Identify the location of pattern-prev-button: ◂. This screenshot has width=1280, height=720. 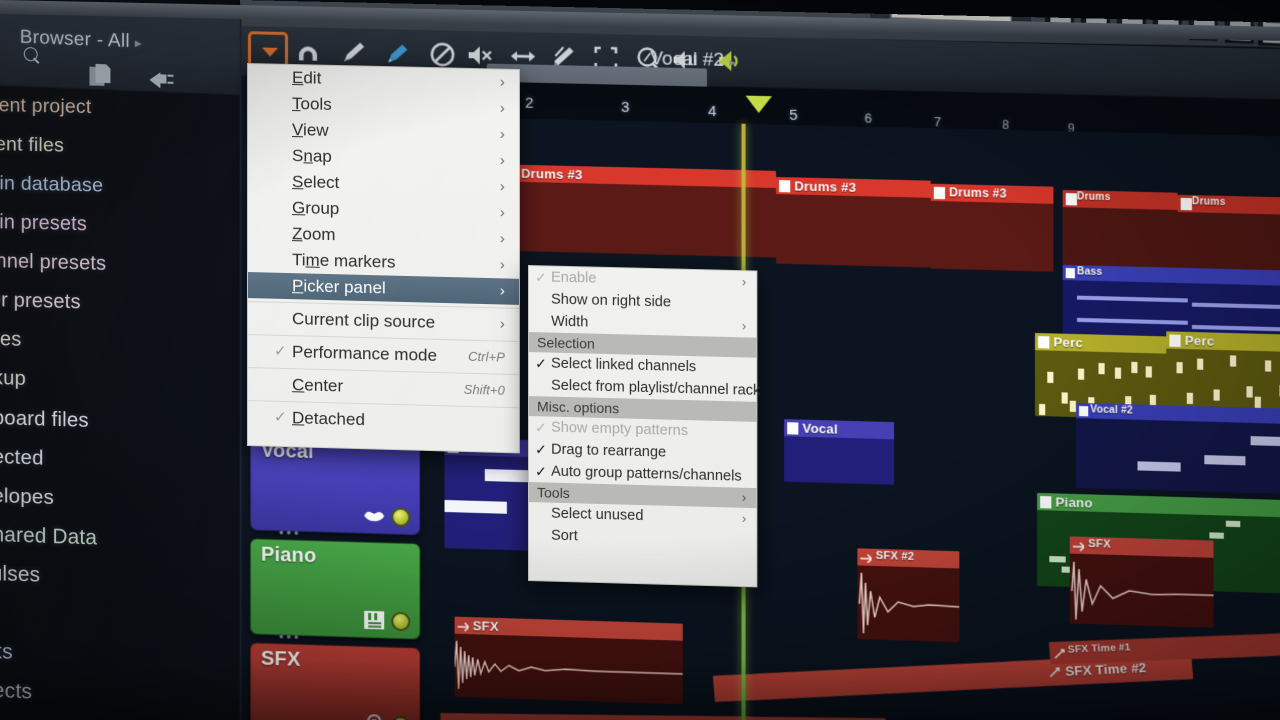
(879, 9).